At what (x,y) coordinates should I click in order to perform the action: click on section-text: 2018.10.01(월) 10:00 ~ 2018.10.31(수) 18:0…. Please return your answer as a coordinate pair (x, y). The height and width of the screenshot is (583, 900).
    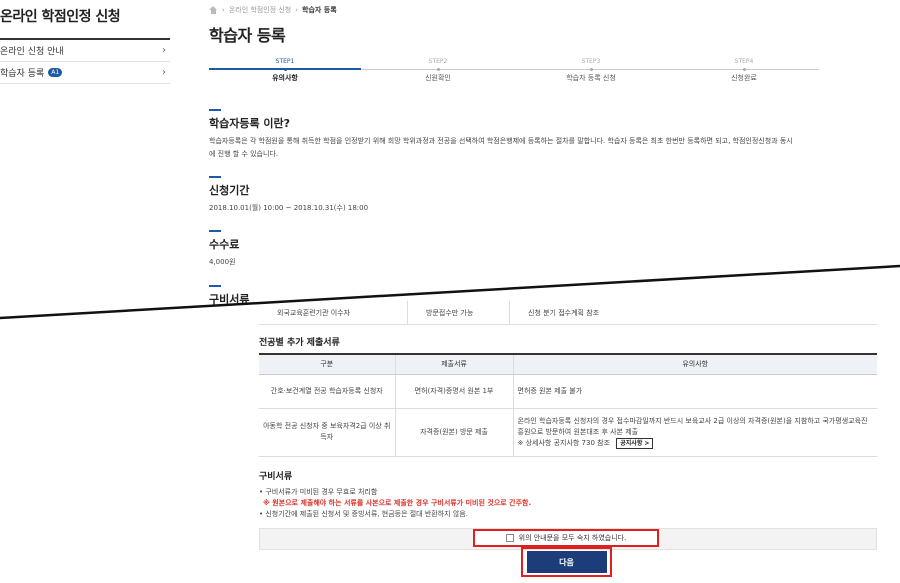
    Looking at the image, I should click on (289, 208).